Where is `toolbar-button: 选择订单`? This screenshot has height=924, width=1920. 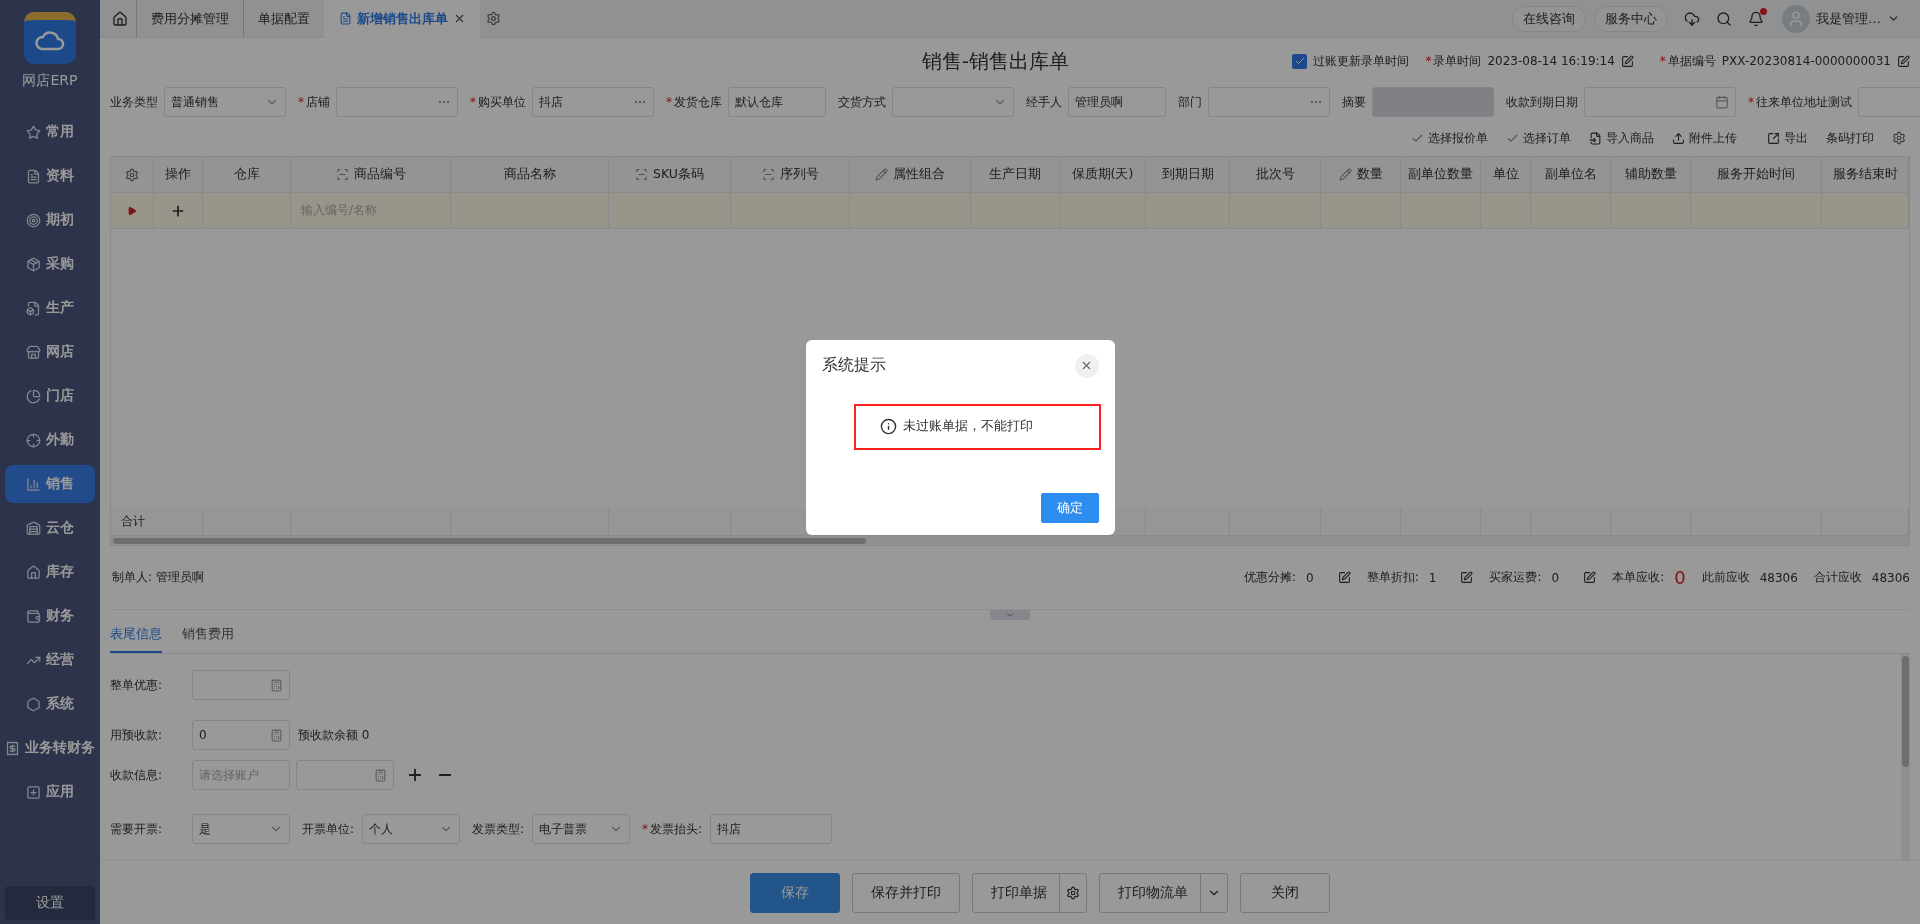 toolbar-button: 选择订单 is located at coordinates (1538, 138).